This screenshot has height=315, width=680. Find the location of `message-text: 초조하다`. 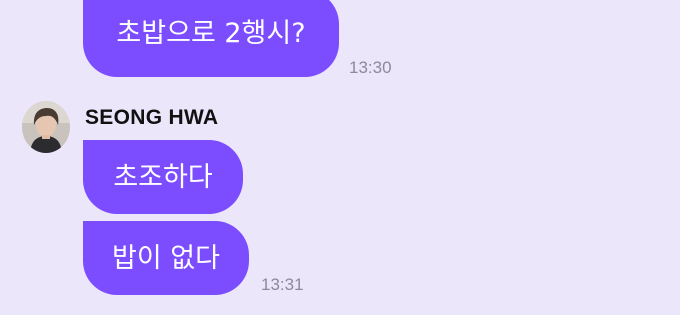

message-text: 초조하다 is located at coordinates (163, 177).